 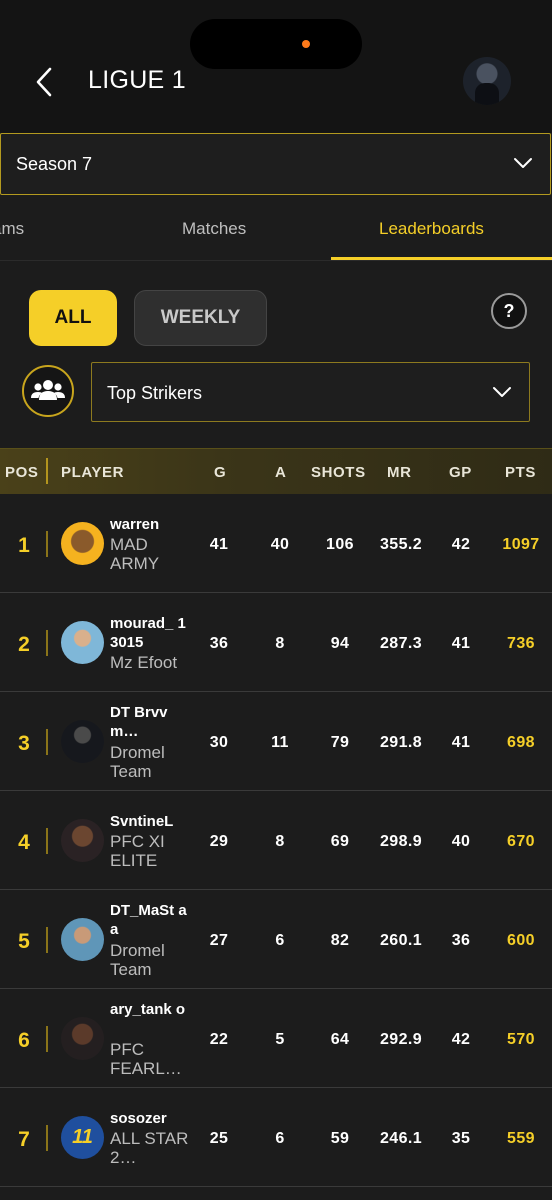 I want to click on shots-value: 106, so click(x=340, y=544).